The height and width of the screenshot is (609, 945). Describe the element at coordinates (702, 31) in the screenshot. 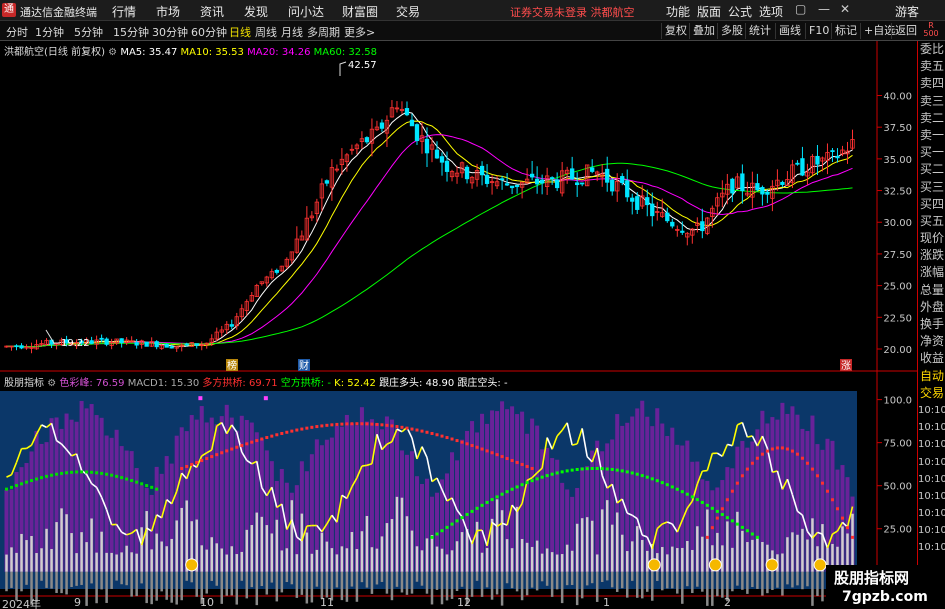

I see `diejia-button: 叠加` at that location.